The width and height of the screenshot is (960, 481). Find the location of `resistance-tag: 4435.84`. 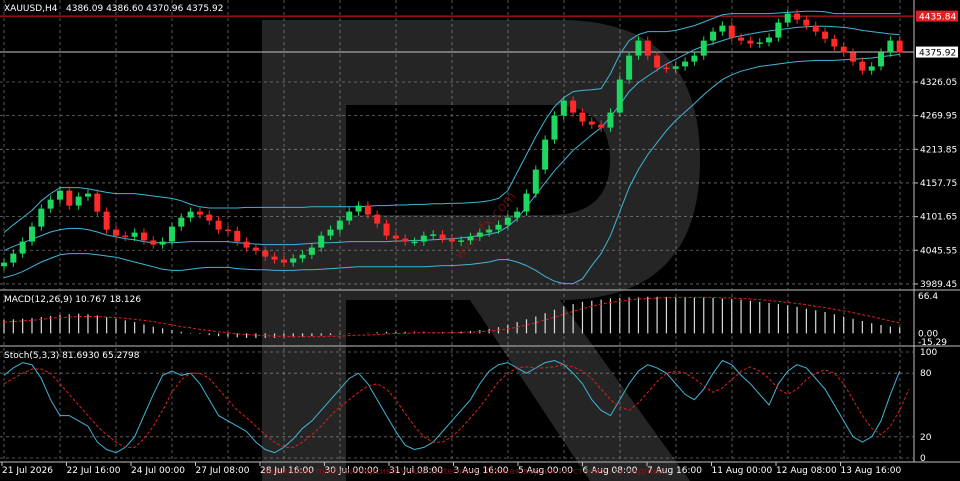

resistance-tag: 4435.84 is located at coordinates (937, 16).